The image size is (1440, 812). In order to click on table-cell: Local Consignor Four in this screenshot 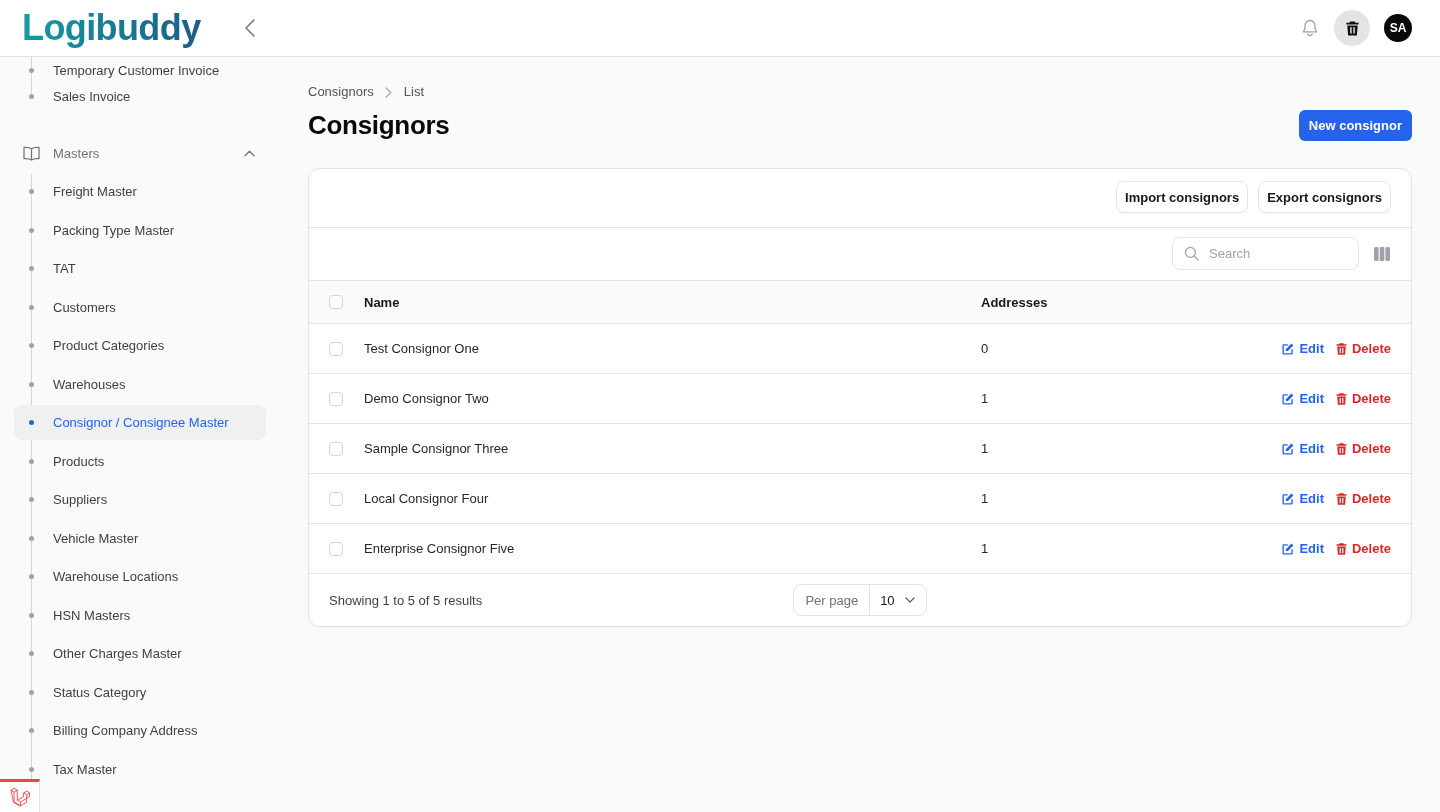, I will do `click(426, 498)`.